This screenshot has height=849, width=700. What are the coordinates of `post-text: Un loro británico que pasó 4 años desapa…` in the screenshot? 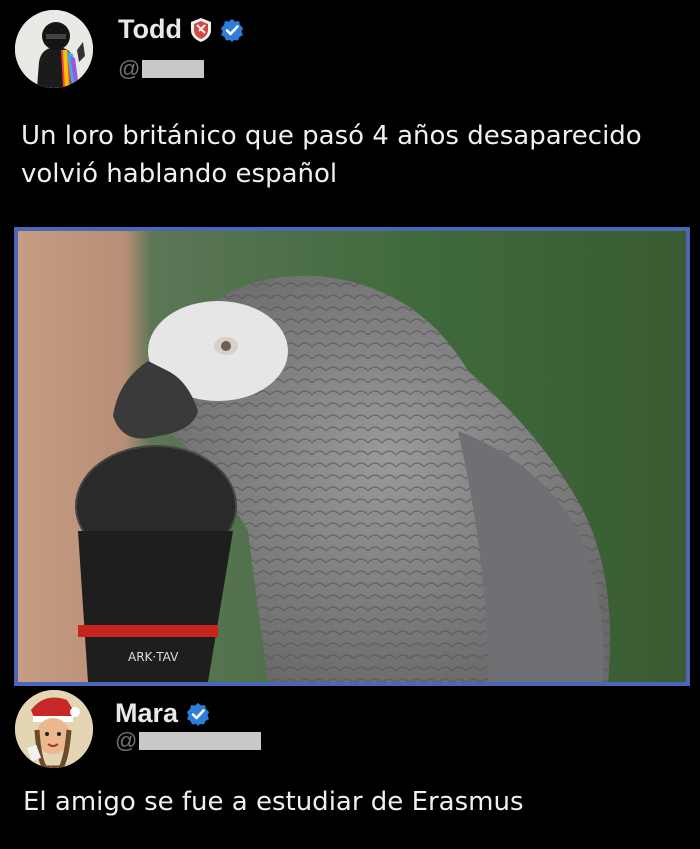 It's located at (331, 155).